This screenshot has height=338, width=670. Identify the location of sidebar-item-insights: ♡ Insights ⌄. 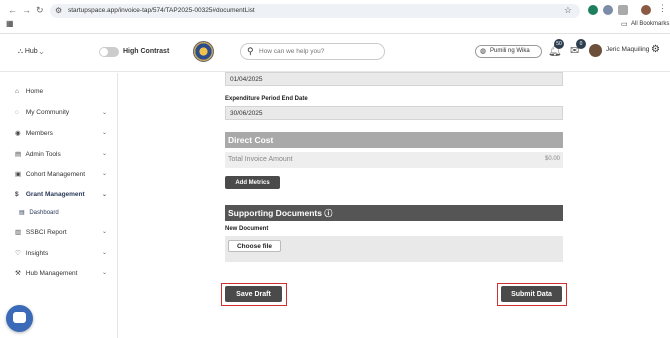
(61, 253).